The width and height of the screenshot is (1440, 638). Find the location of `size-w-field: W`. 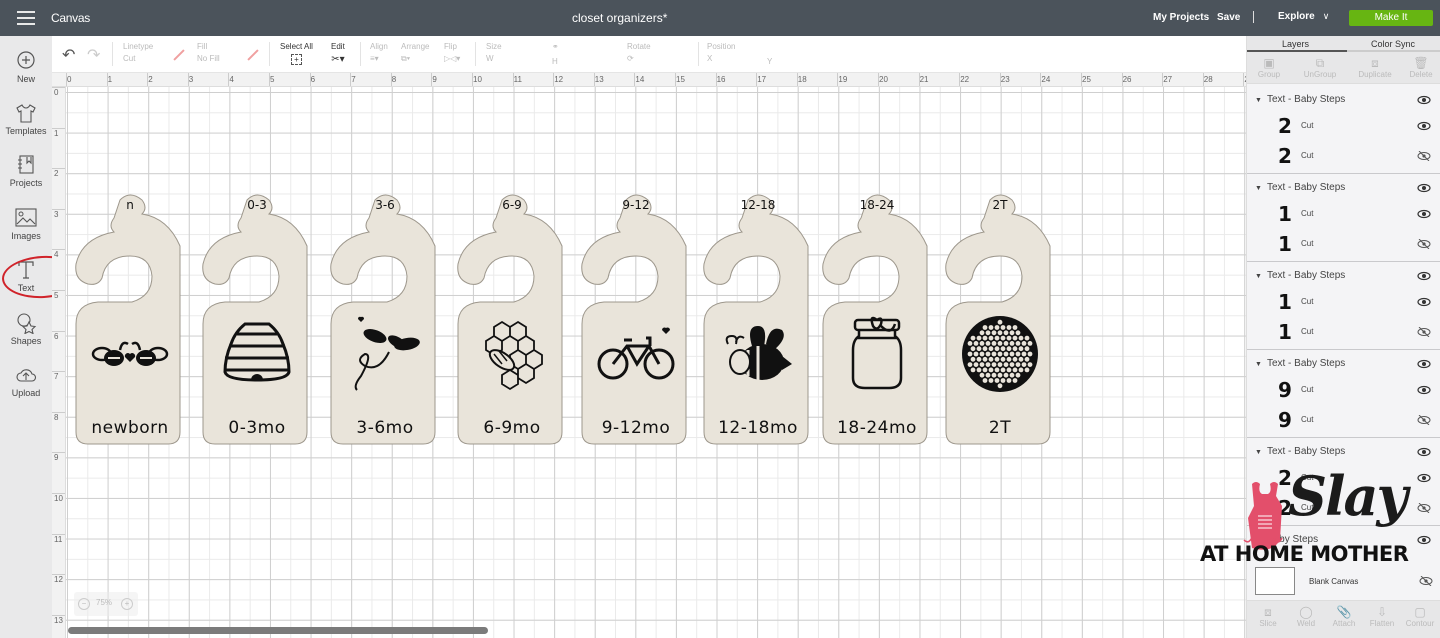

size-w-field: W is located at coordinates (494, 58).